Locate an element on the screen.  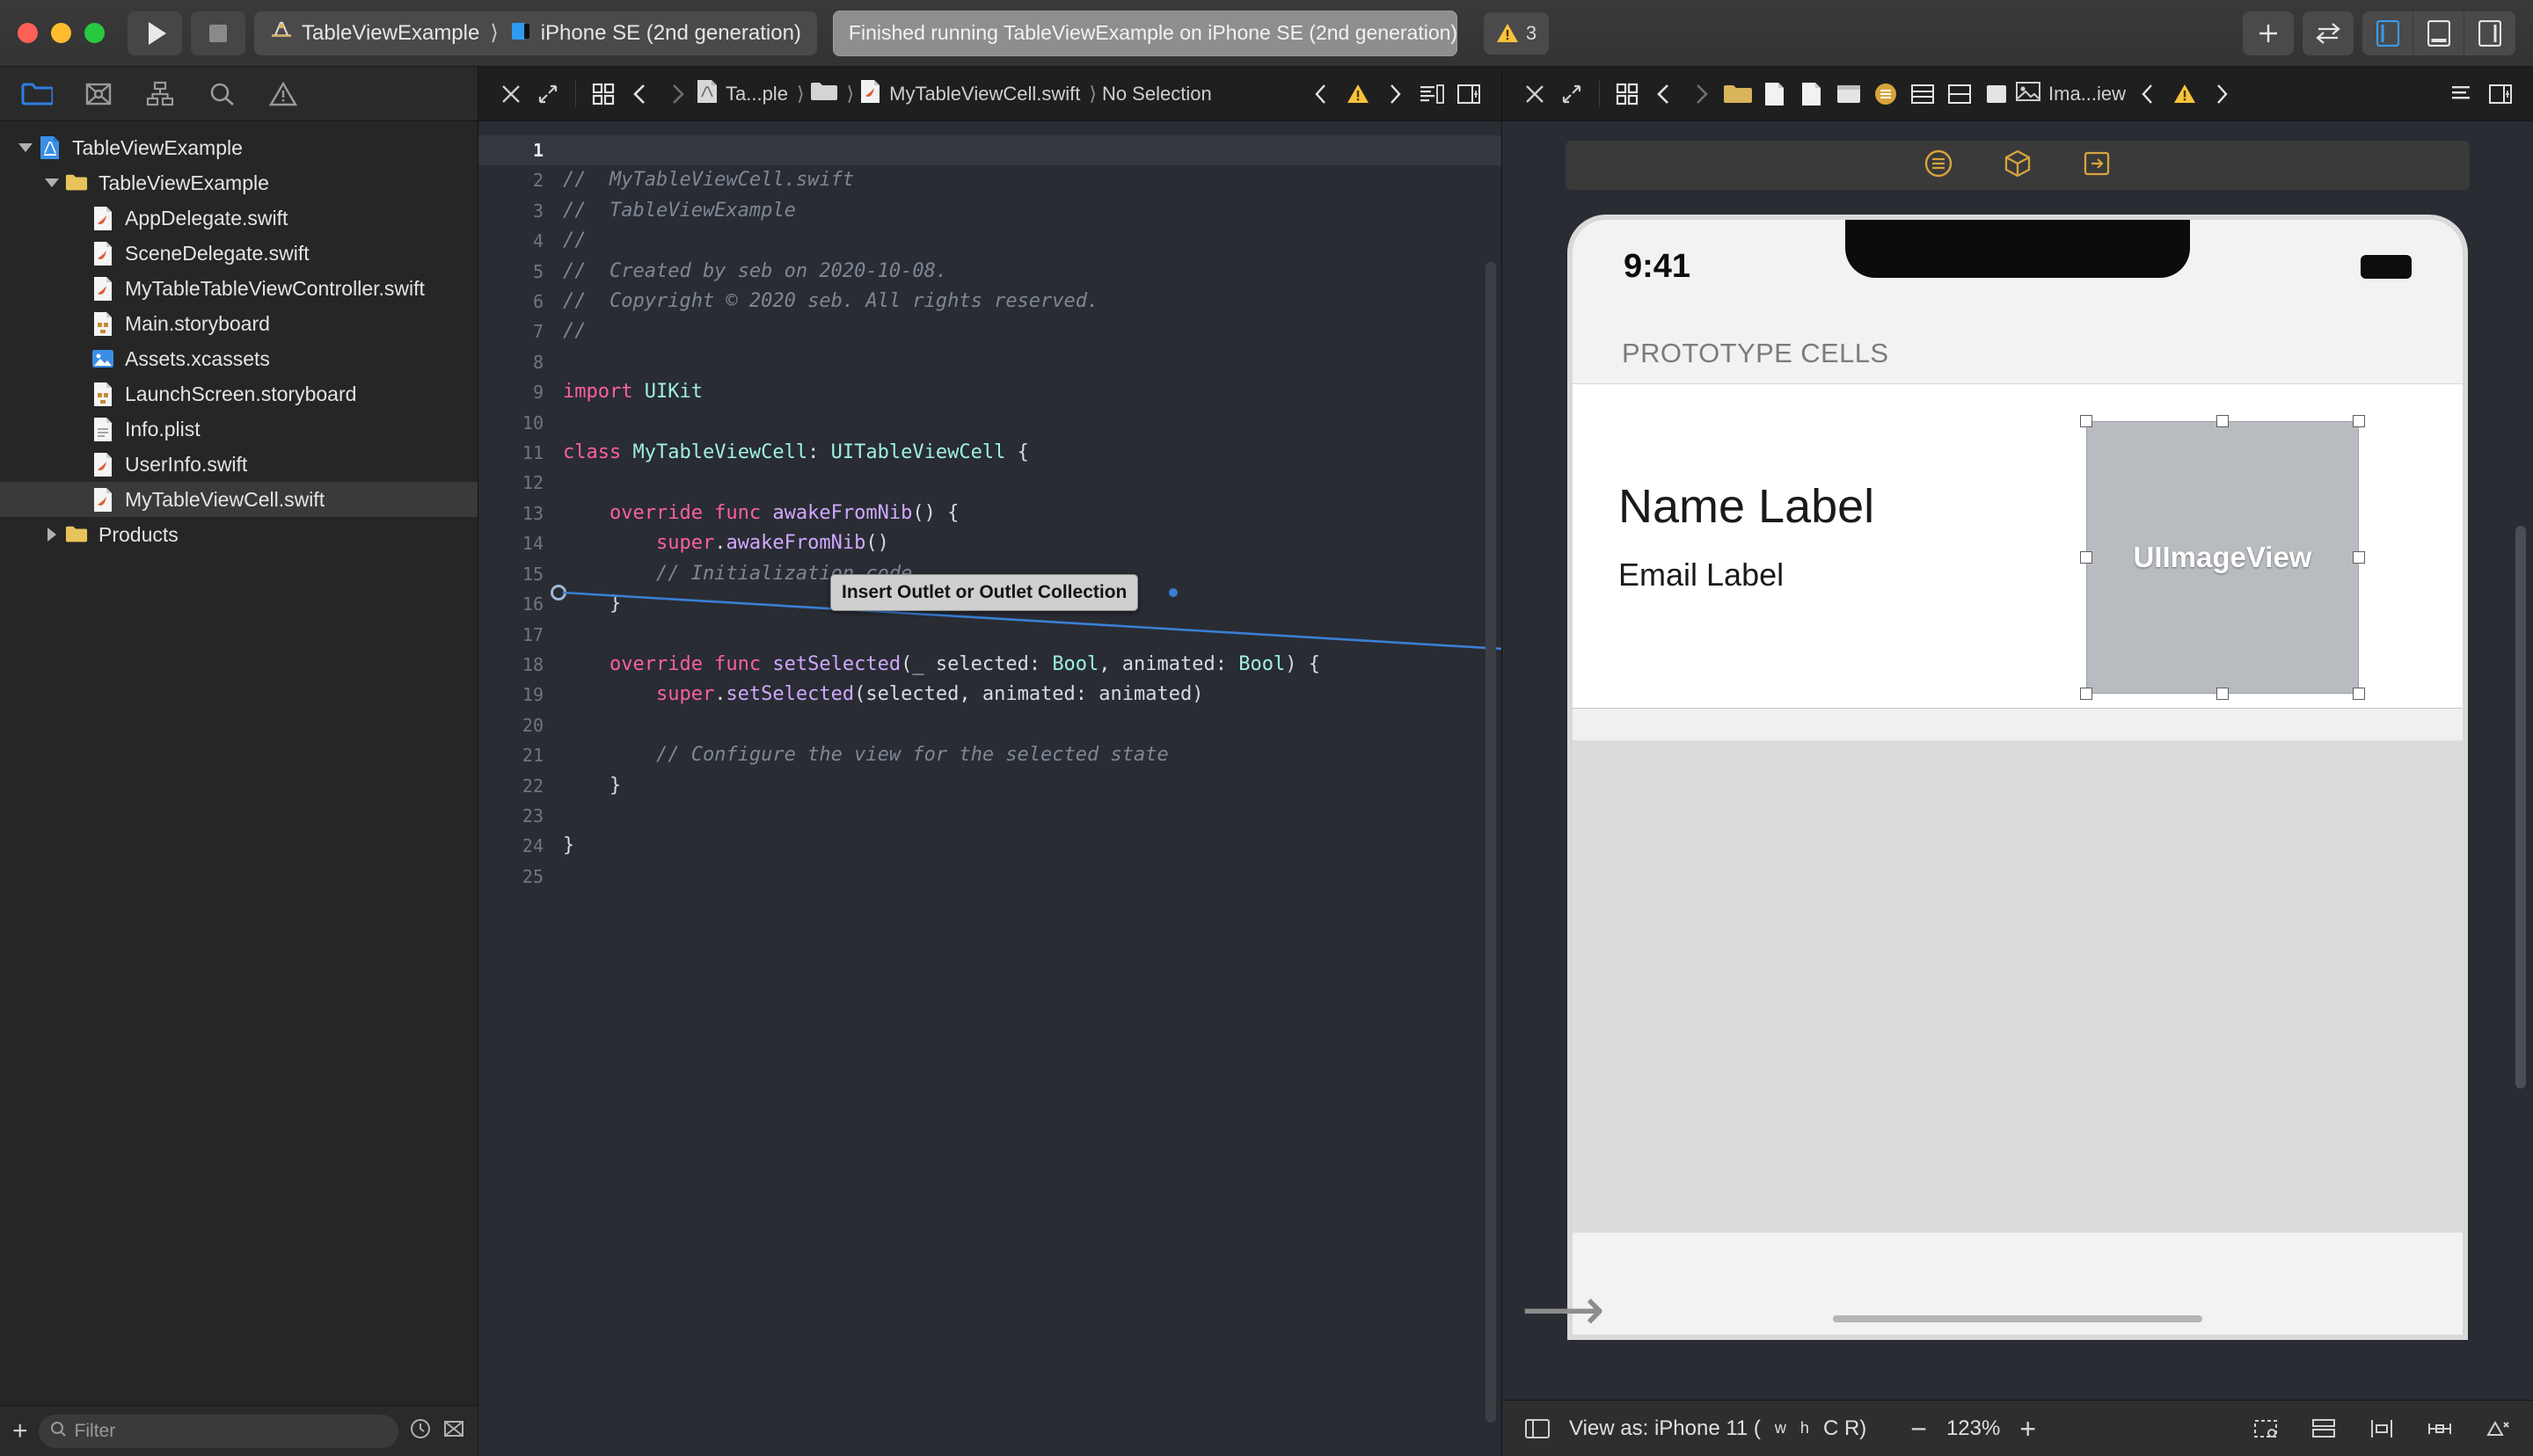
ib-doc-crumb-icon is located at coordinates (1812, 94).